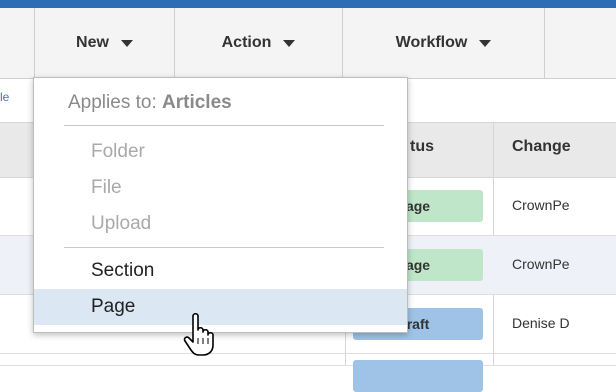  Describe the element at coordinates (246, 42) in the screenshot. I see `action-button-label: Action` at that location.